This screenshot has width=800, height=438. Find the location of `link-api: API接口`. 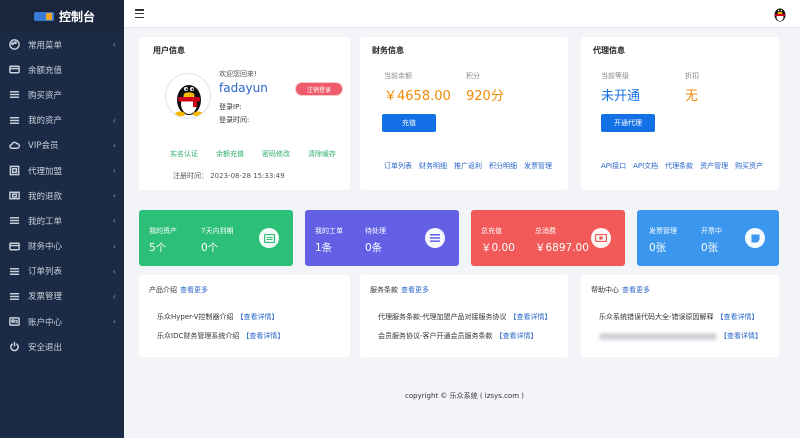

link-api: API接口 is located at coordinates (613, 166).